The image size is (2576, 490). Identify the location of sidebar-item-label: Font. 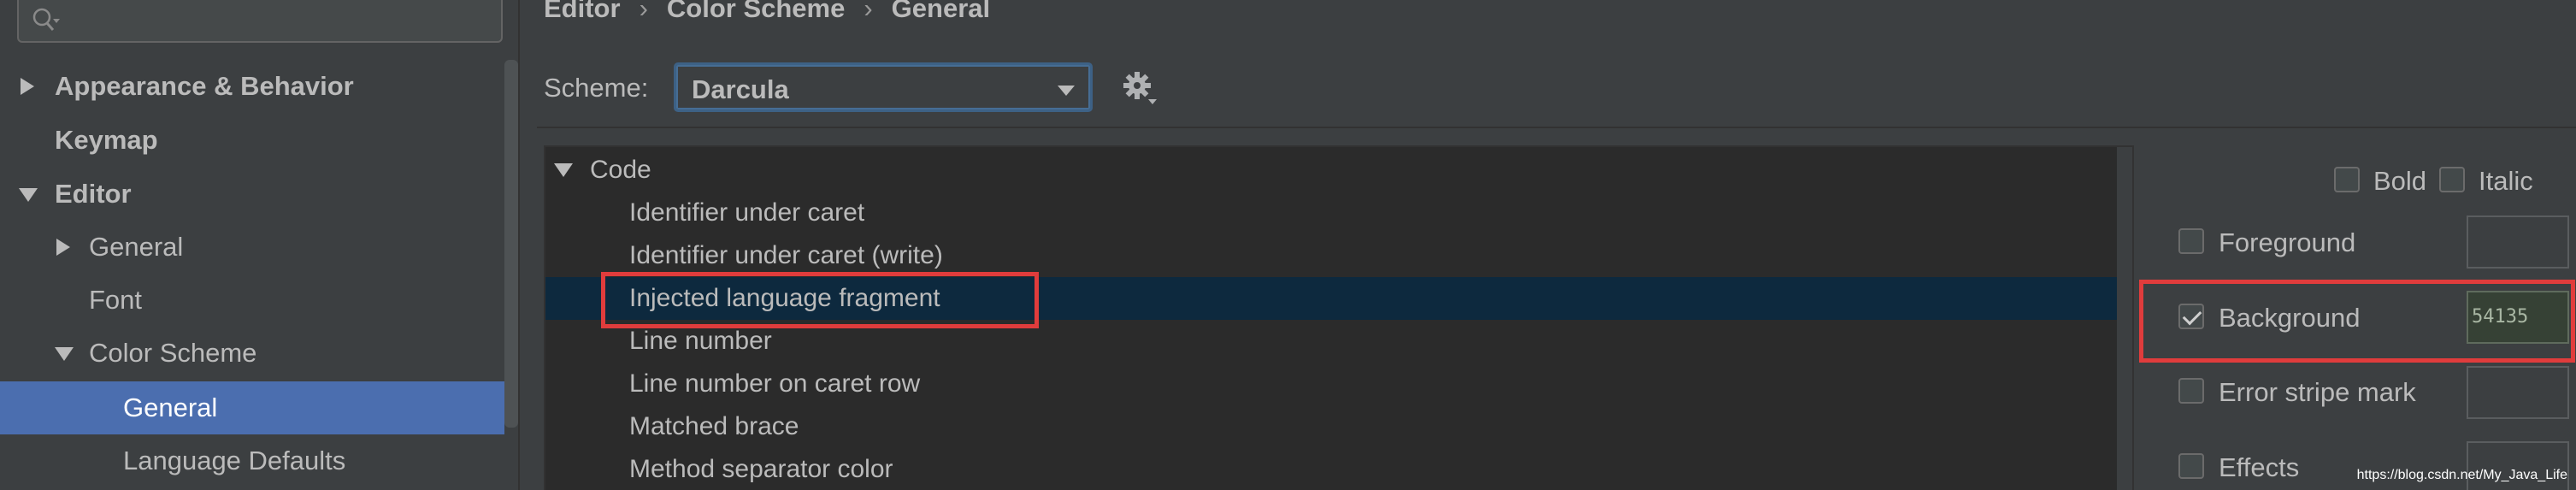
(116, 300).